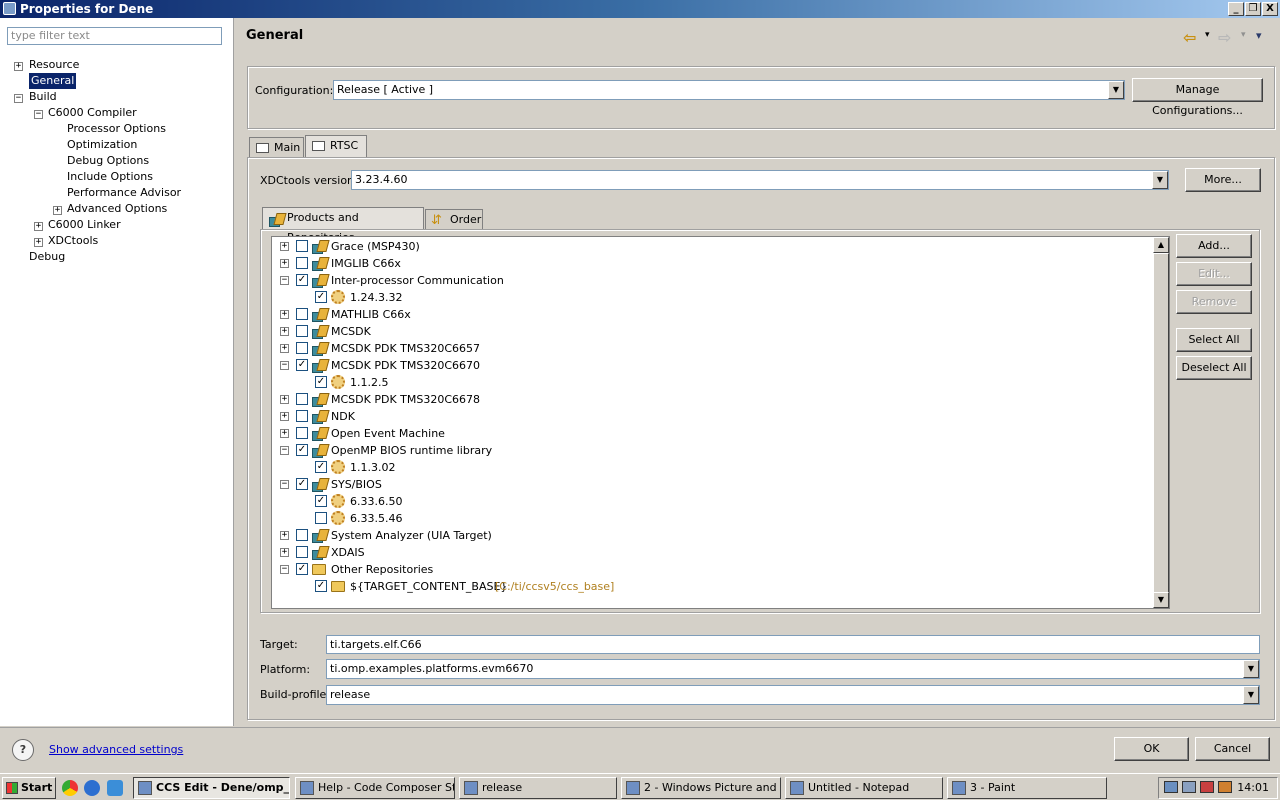 This screenshot has height=800, width=1280. I want to click on product-row: + MCSDK PDK TMS320C6678, so click(712, 399).